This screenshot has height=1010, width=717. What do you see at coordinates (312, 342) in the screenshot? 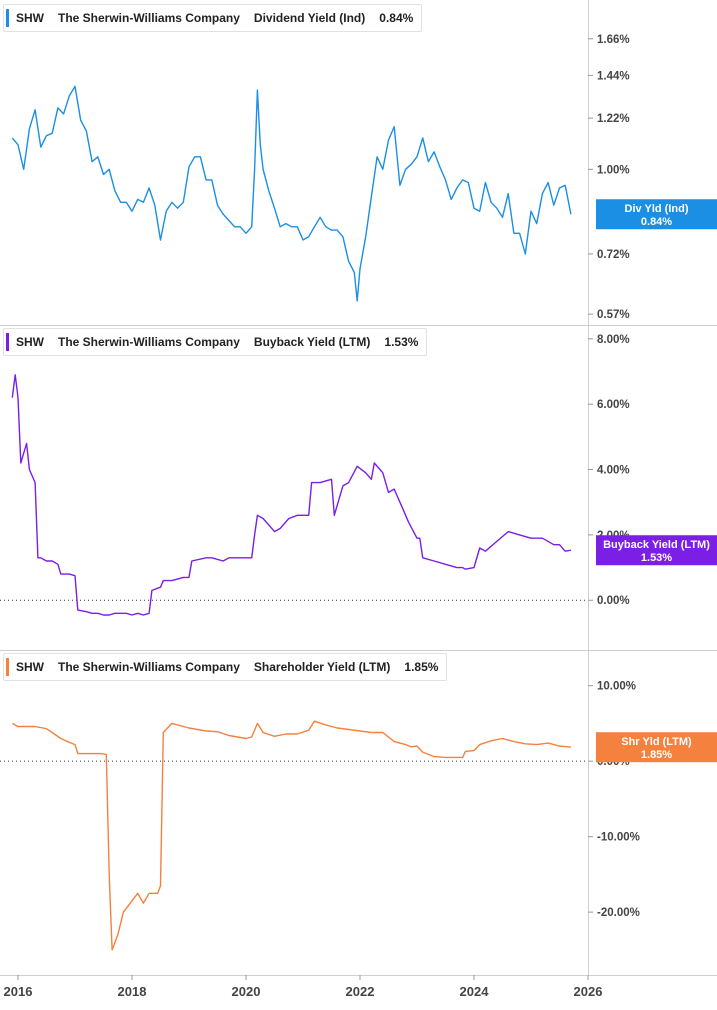
I see `legend-metric: Buyback Yield (LTM)` at bounding box center [312, 342].